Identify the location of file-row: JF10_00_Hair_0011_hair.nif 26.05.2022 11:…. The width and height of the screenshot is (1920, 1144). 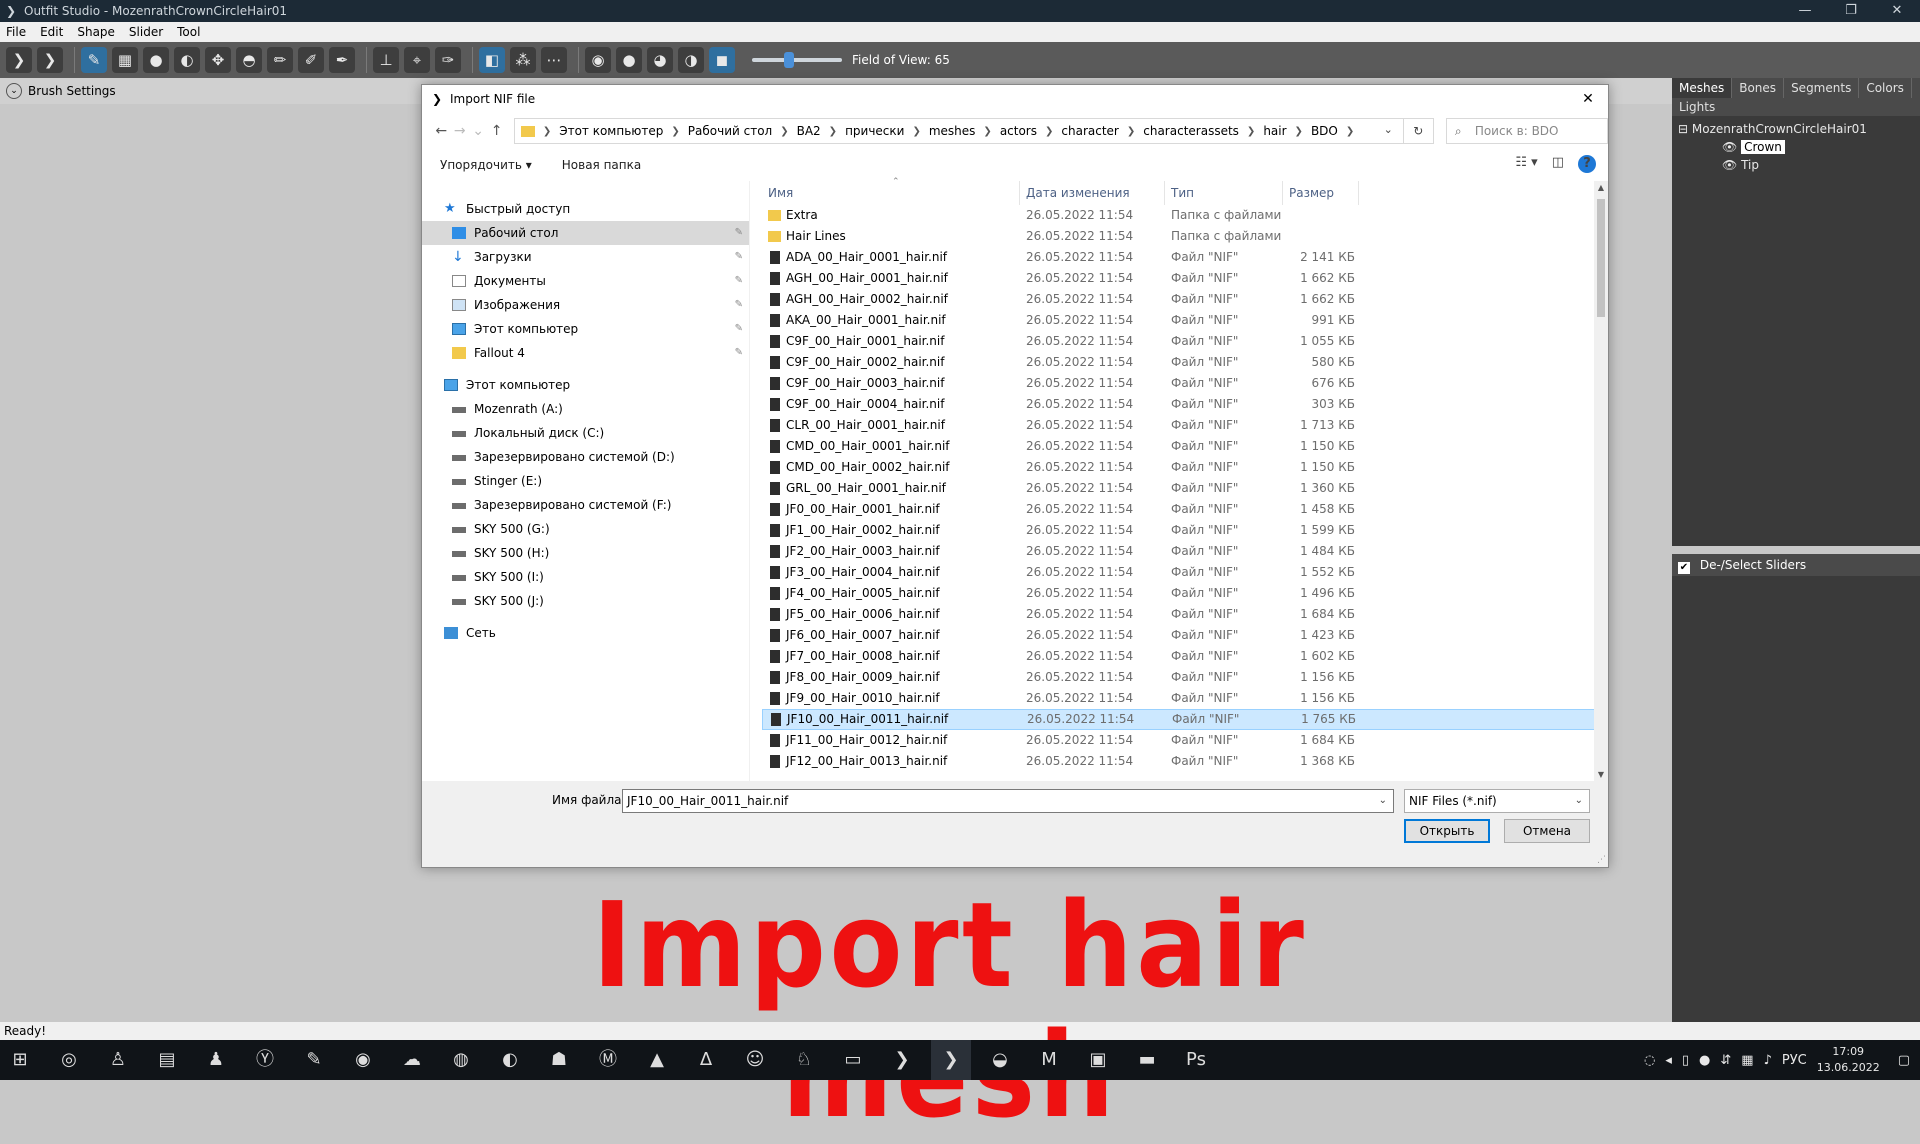
(1185, 719).